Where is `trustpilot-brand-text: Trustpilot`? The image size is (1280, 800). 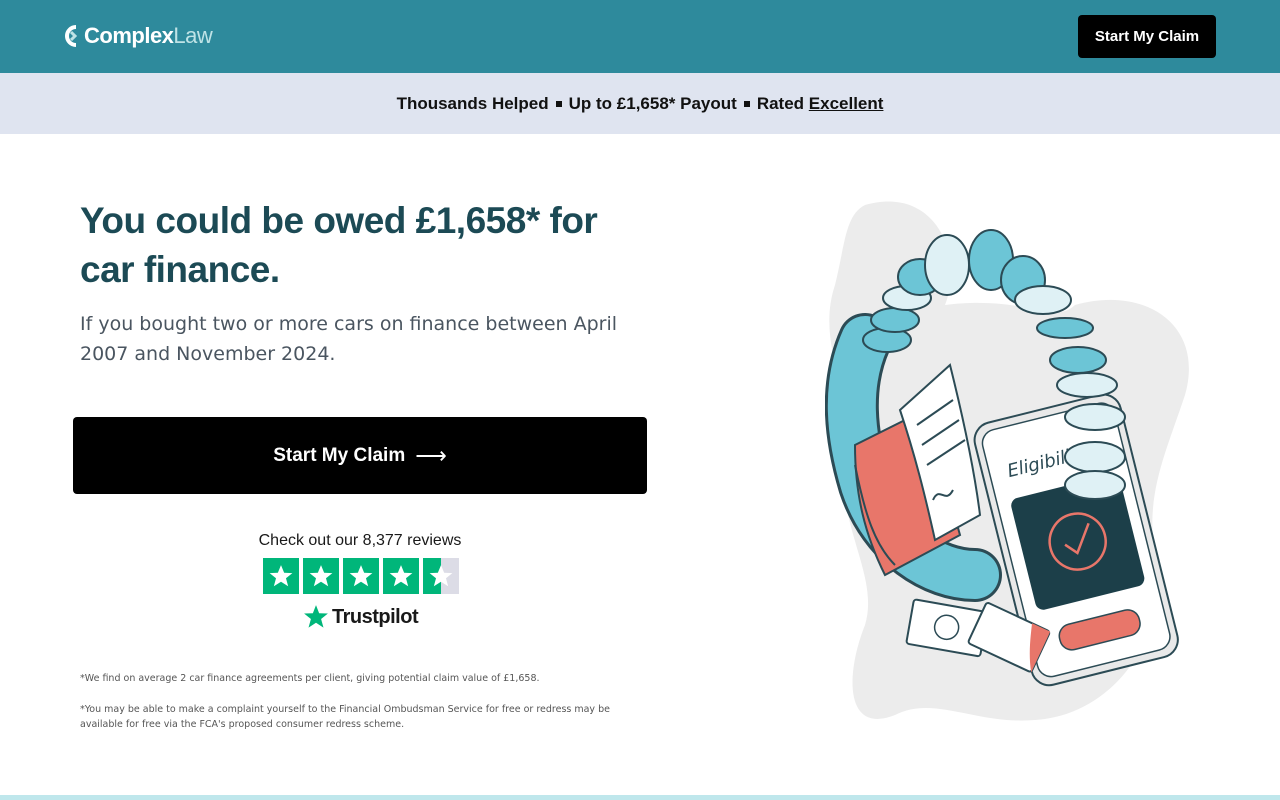 trustpilot-brand-text: Trustpilot is located at coordinates (375, 616).